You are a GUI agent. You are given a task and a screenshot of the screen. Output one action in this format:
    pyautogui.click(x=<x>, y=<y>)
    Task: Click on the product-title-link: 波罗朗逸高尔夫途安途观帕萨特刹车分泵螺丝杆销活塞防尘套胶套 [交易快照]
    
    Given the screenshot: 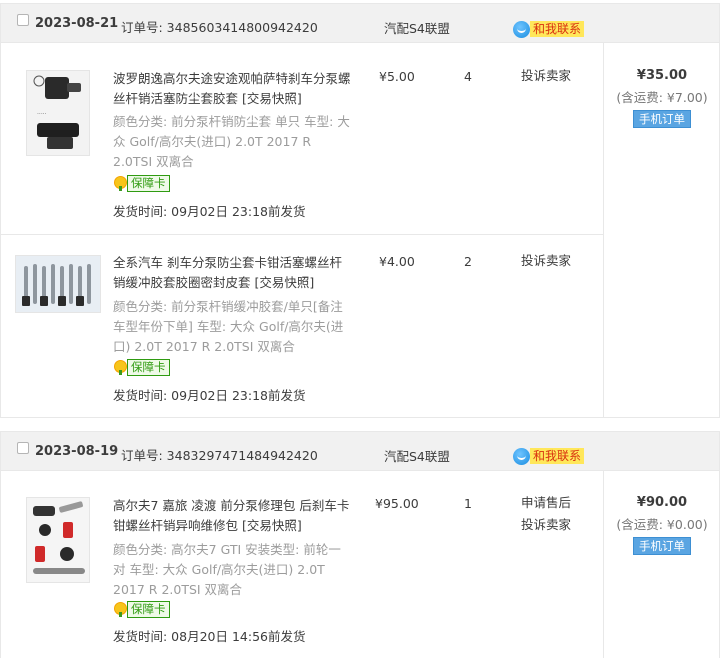 What is the action you would take?
    pyautogui.click(x=233, y=89)
    